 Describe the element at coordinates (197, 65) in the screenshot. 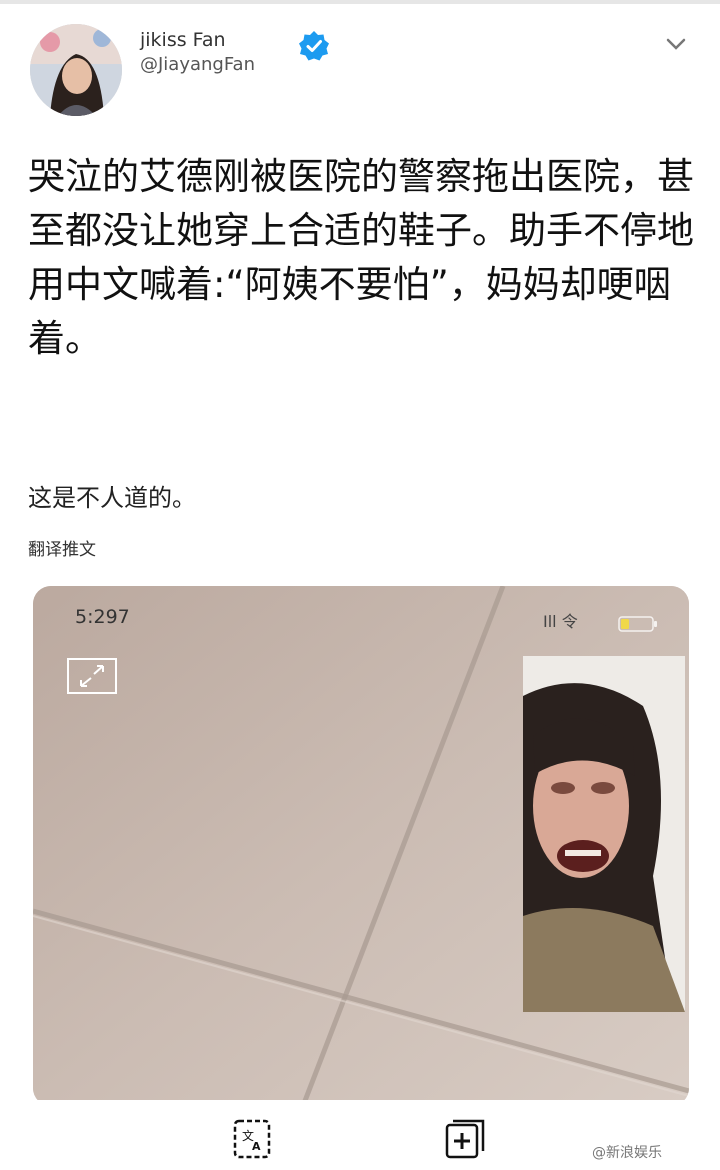

I see `author-handle: @JiayangFan` at that location.